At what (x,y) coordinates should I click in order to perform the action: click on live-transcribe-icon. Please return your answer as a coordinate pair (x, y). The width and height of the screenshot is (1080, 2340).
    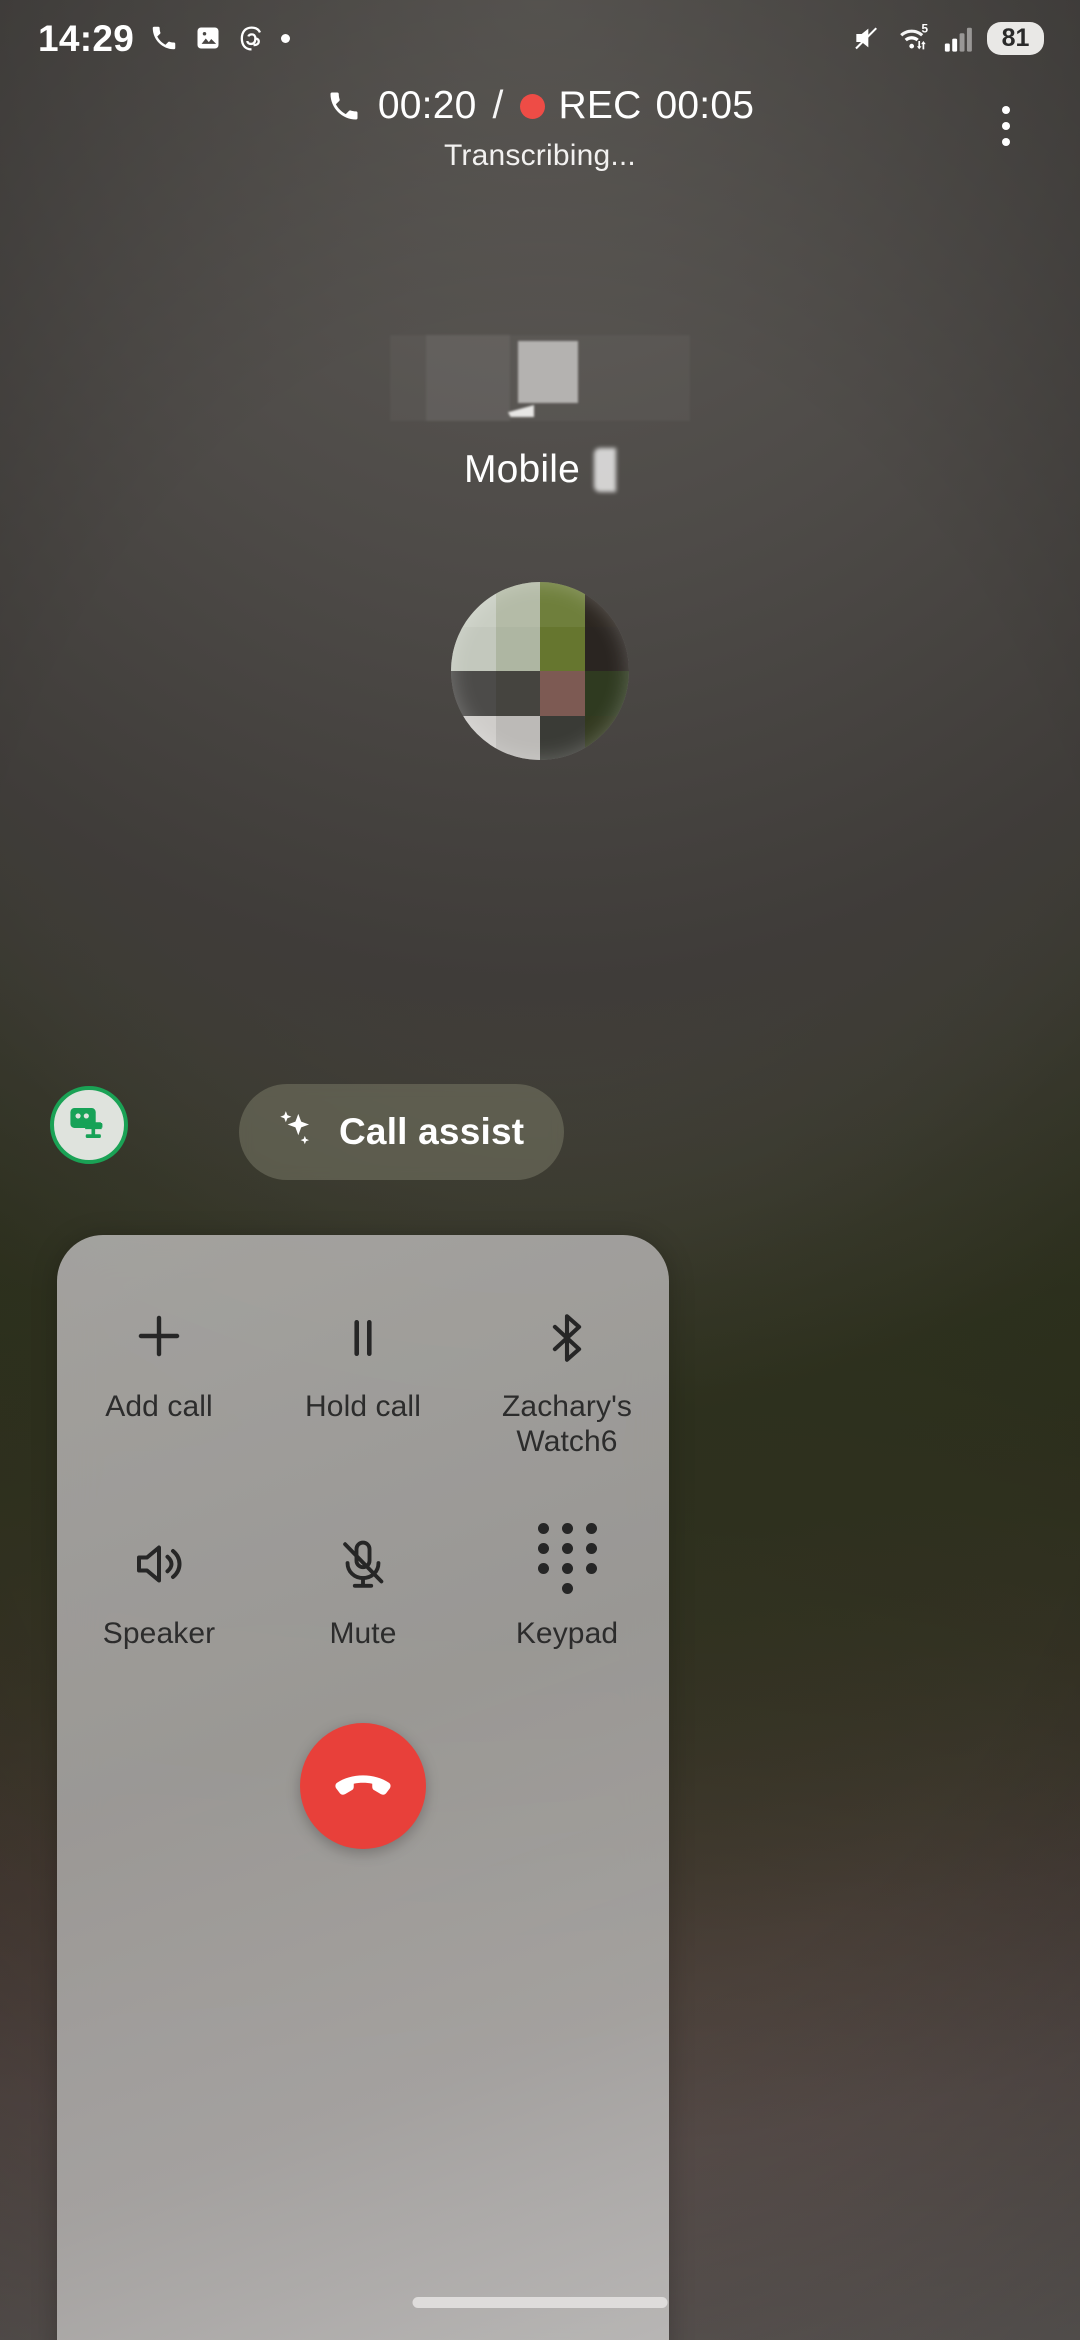
    Looking at the image, I should click on (89, 1125).